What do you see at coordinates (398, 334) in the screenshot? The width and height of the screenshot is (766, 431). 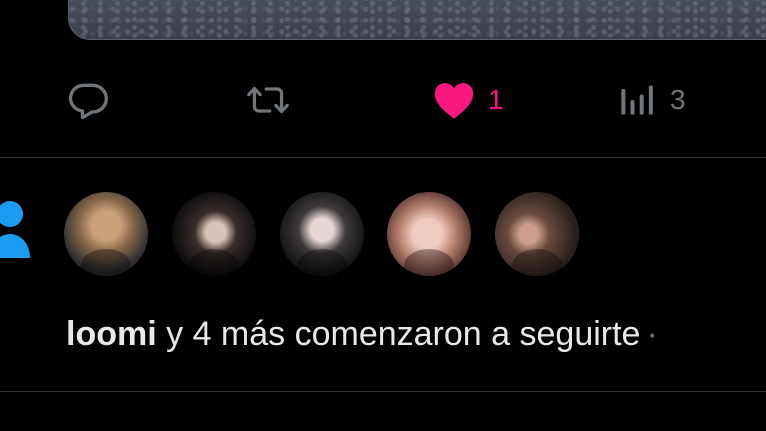 I see `notification-message: y 4 más comenzaron a seguirte` at bounding box center [398, 334].